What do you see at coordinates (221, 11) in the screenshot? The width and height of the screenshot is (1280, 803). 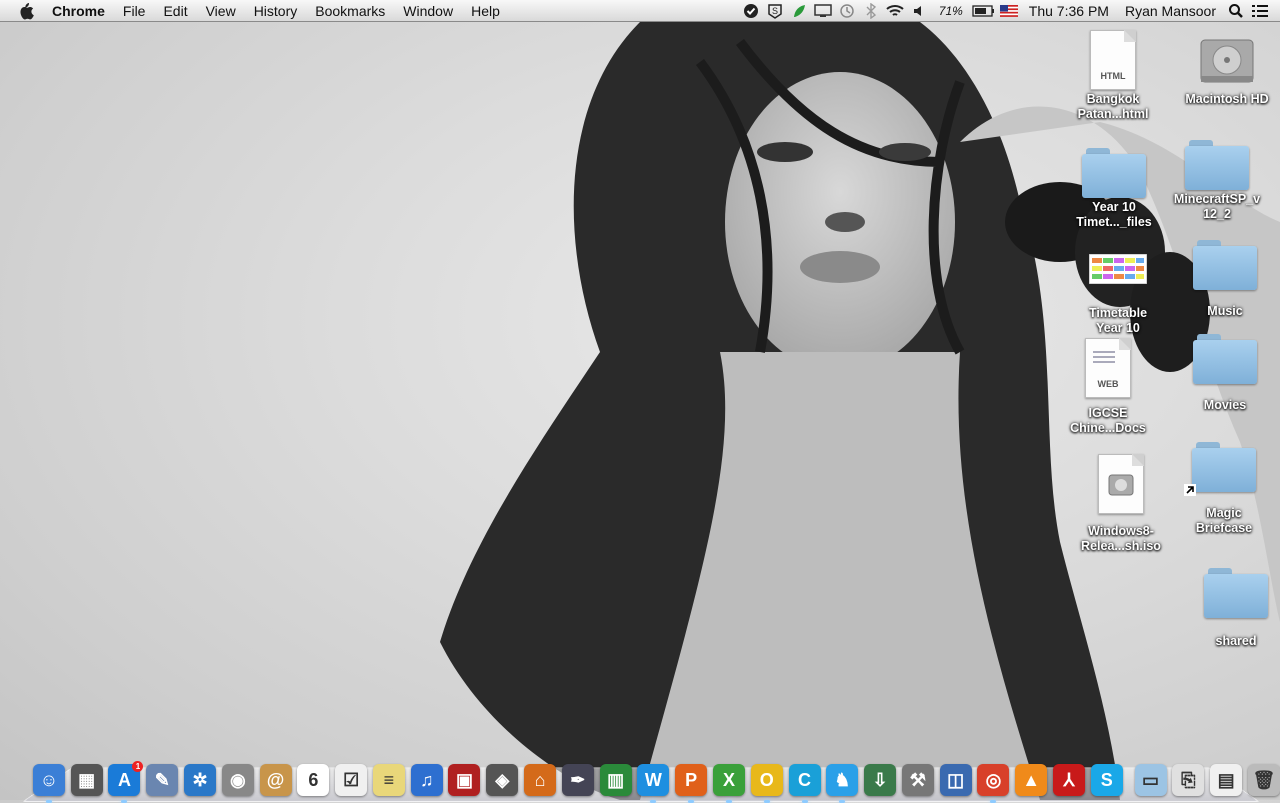 I see `menu-view: View` at bounding box center [221, 11].